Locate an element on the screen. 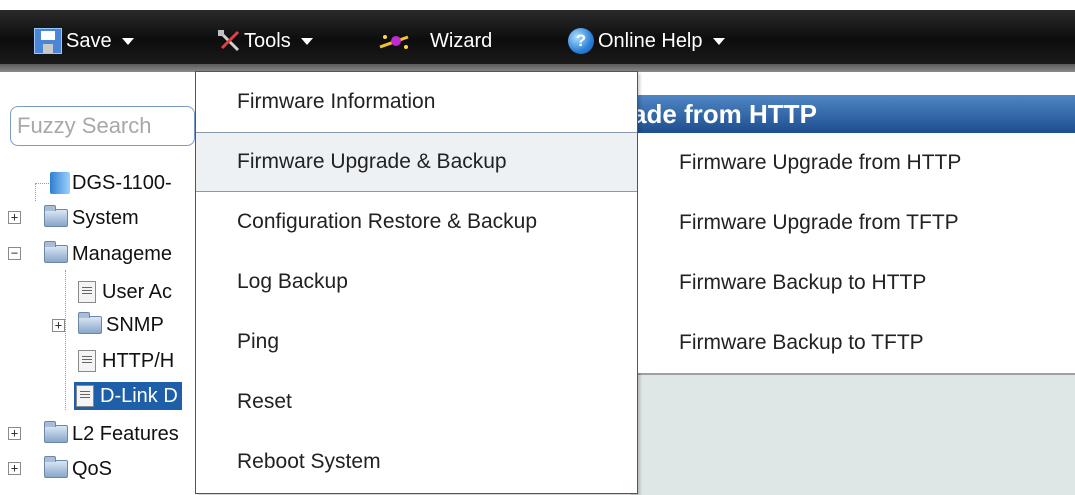  tree-node-qos: QoS is located at coordinates (78, 469).